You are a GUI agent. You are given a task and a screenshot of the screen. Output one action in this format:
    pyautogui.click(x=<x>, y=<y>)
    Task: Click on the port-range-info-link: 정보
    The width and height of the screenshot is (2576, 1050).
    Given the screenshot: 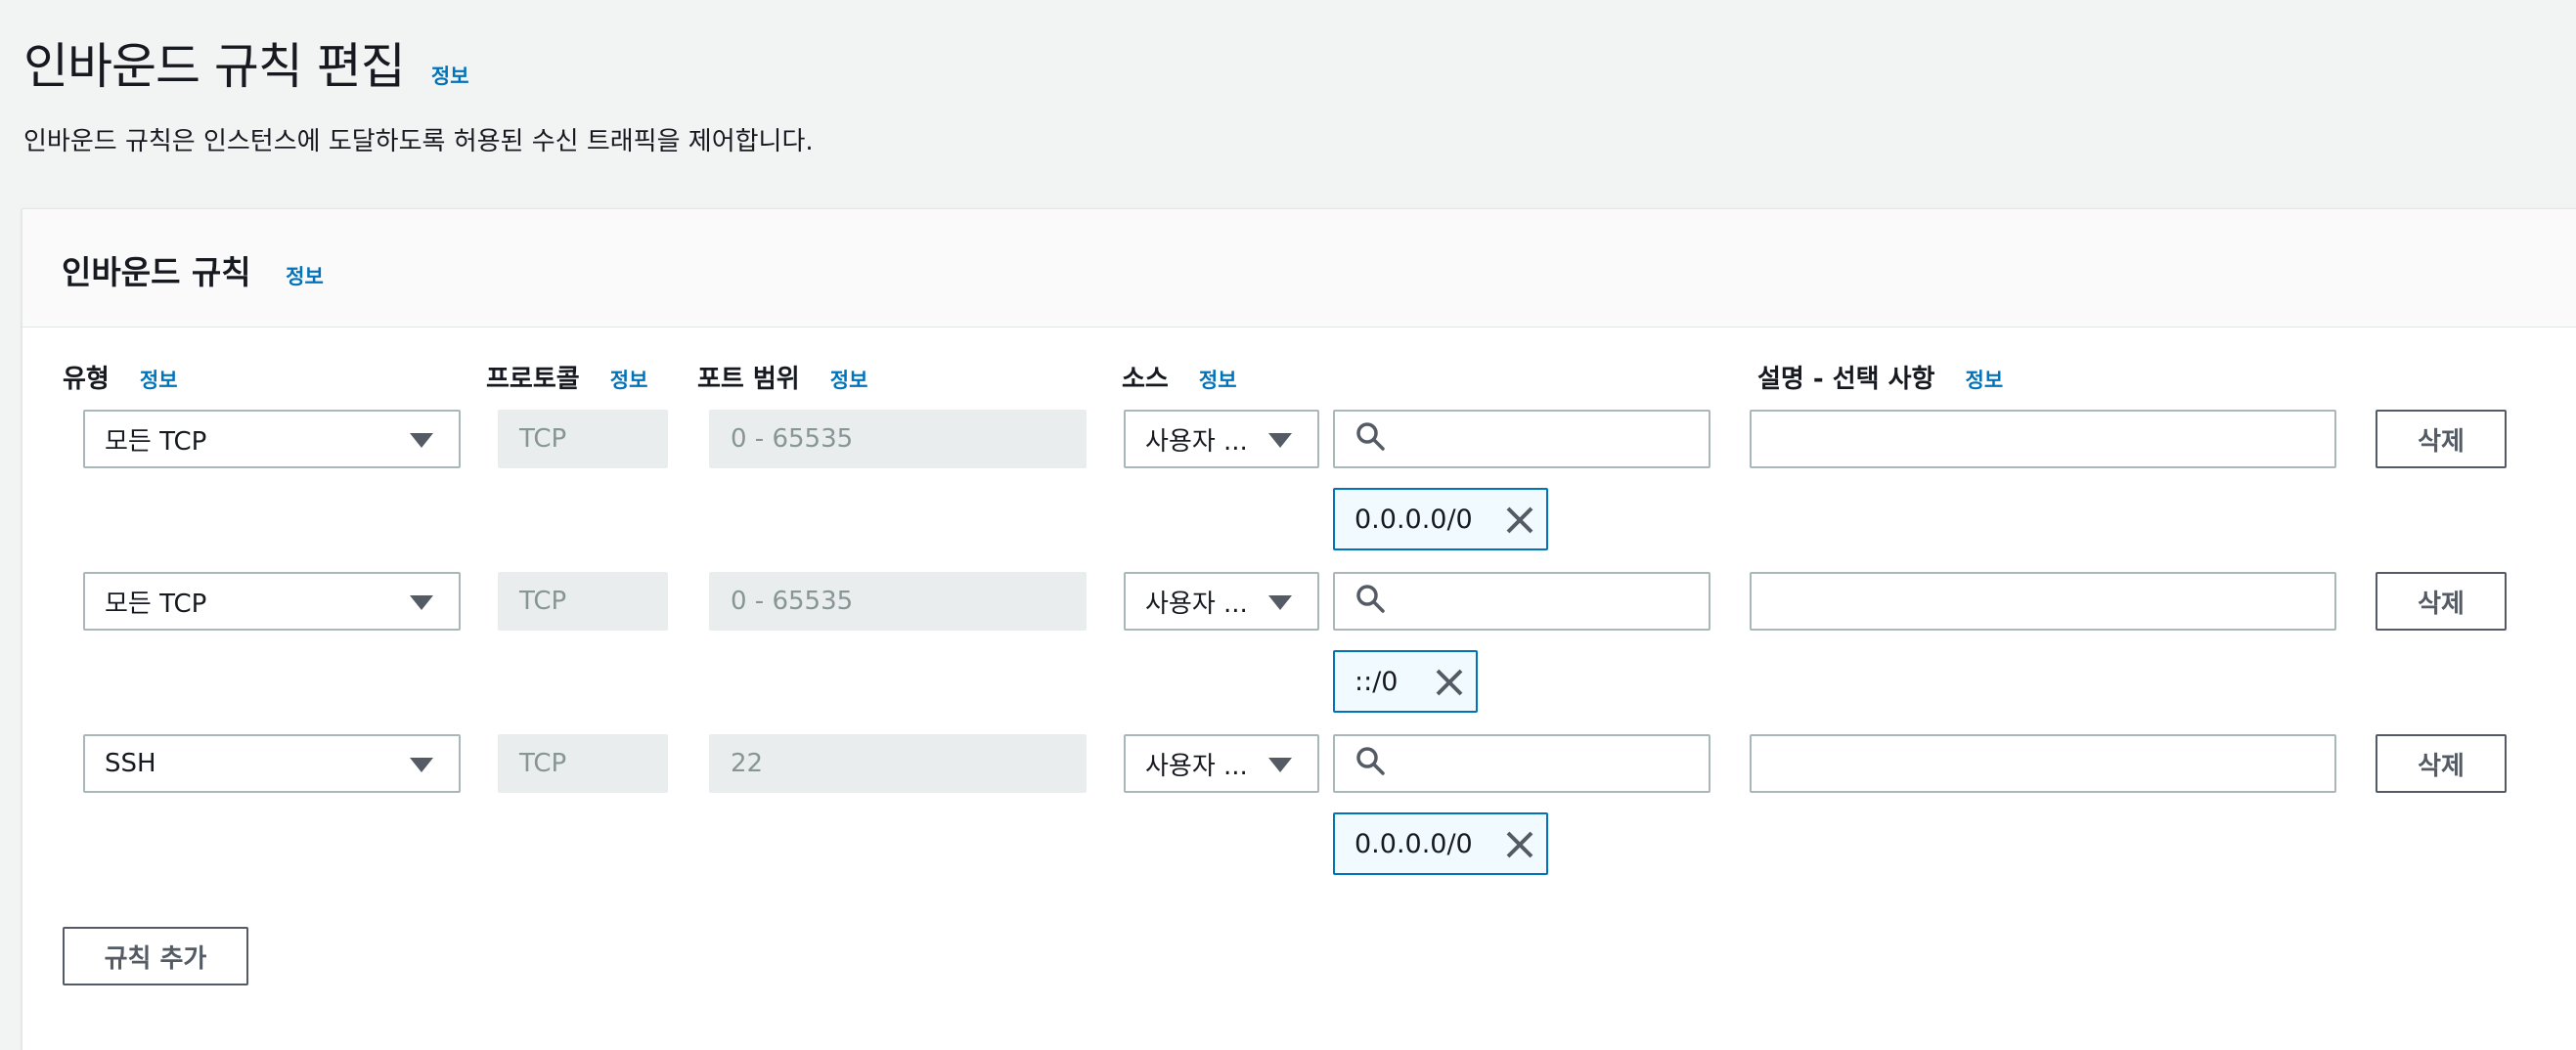 What is the action you would take?
    pyautogui.click(x=849, y=380)
    